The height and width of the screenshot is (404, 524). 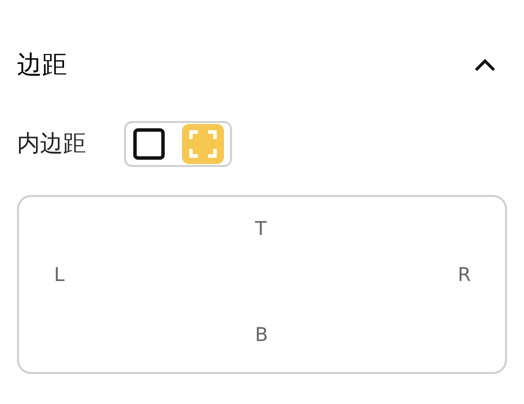 What do you see at coordinates (59, 275) in the screenshot?
I see `left-label: L` at bounding box center [59, 275].